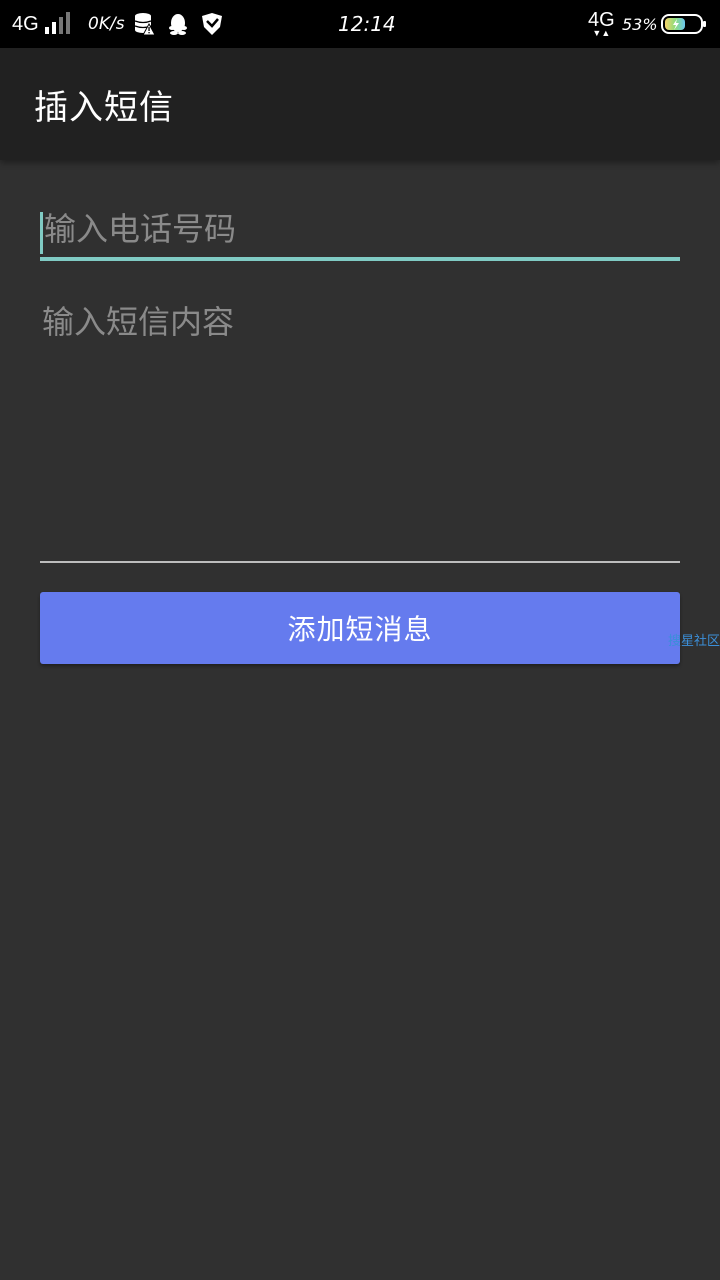  I want to click on shield-check-icon, so click(212, 24).